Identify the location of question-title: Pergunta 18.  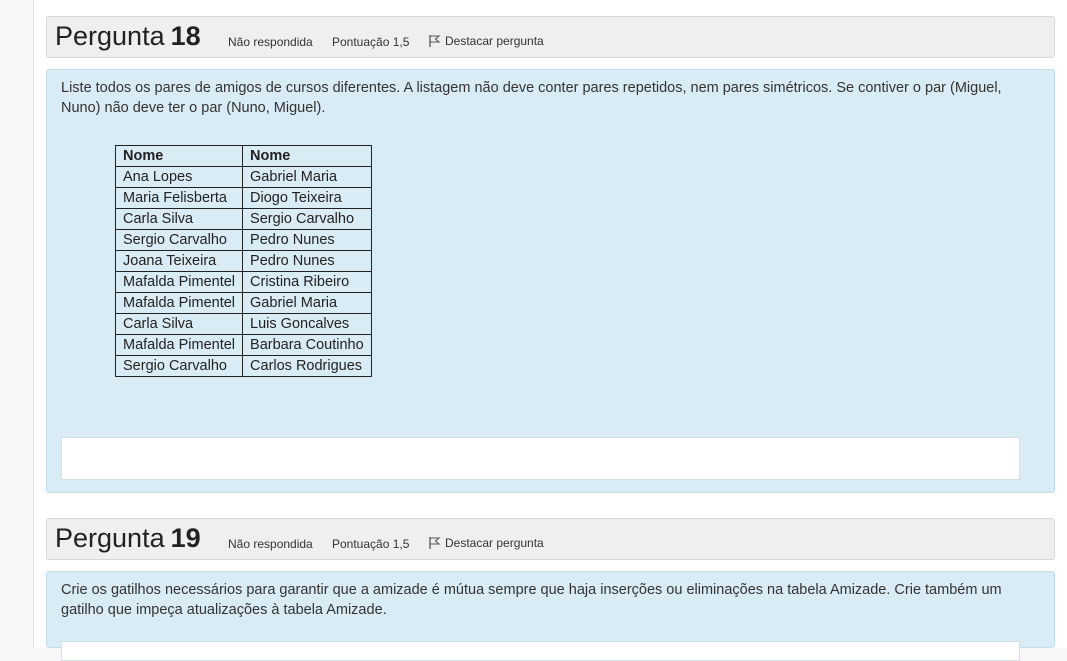
(128, 36).